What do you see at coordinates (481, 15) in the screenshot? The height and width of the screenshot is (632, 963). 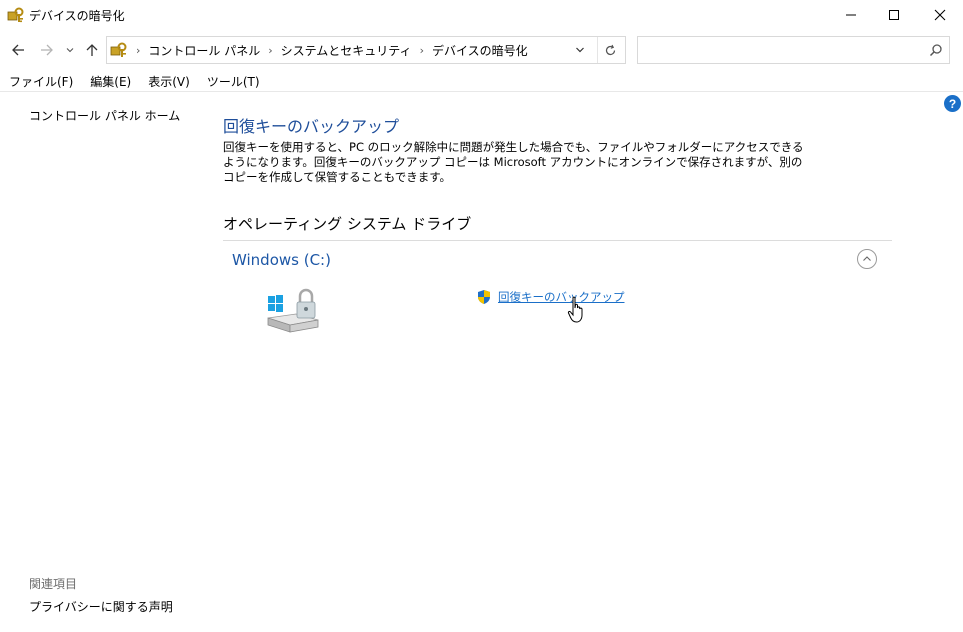 I see `title-bar: デバイスの暗号化` at bounding box center [481, 15].